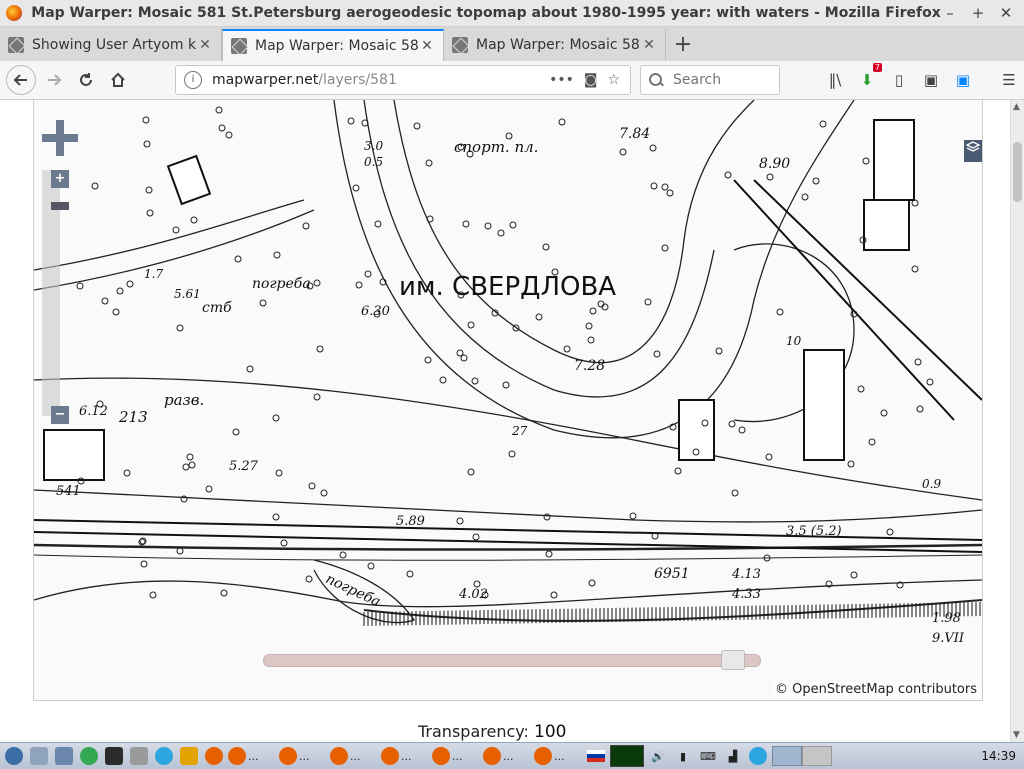 The height and width of the screenshot is (769, 1024). Describe the element at coordinates (54, 80) in the screenshot. I see `forward-button` at that location.